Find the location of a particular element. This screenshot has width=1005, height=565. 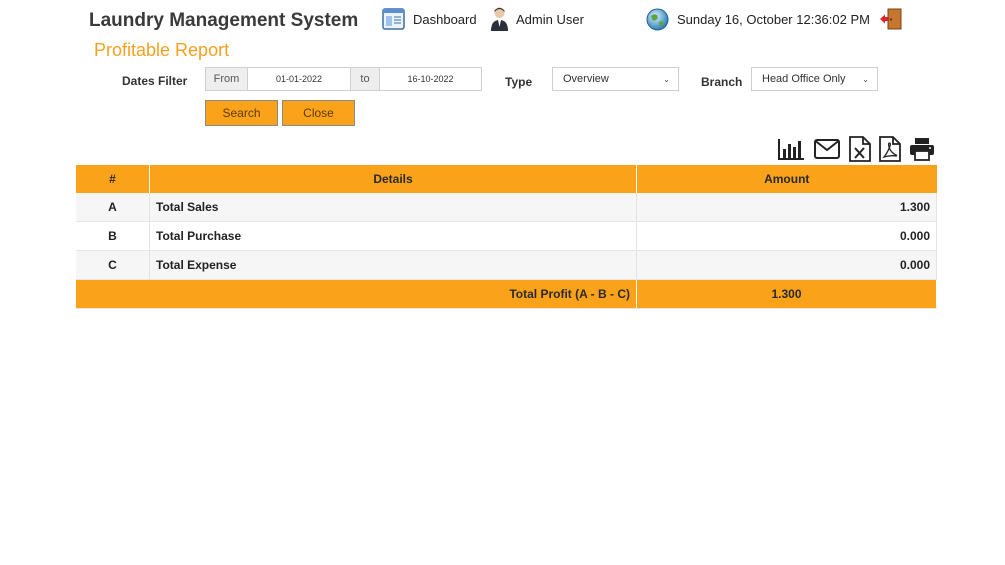

excel-icon is located at coordinates (860, 149).